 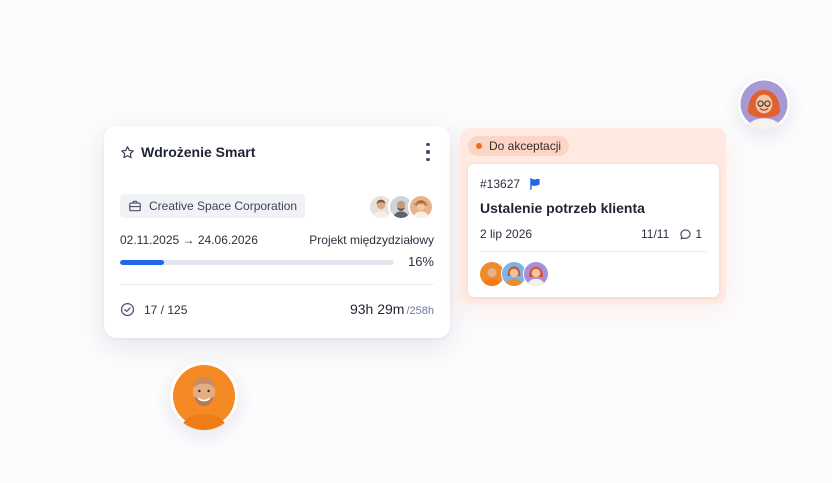 What do you see at coordinates (685, 233) in the screenshot?
I see `comment-icon` at bounding box center [685, 233].